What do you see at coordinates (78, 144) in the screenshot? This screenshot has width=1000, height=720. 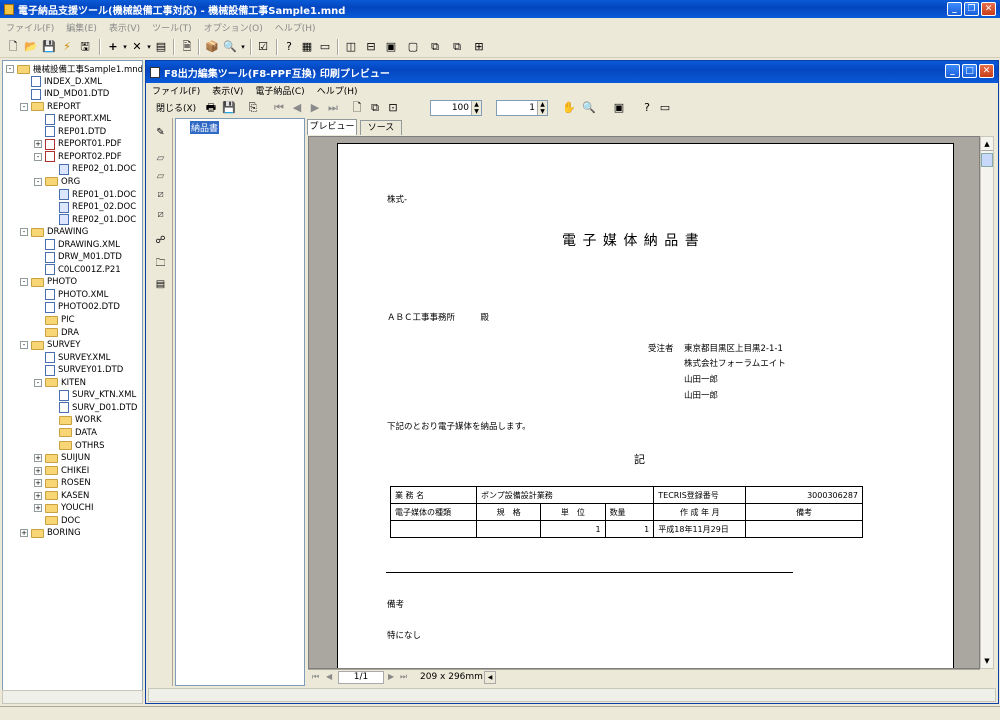 I see `tree-node: + REPORT01.PDF` at bounding box center [78, 144].